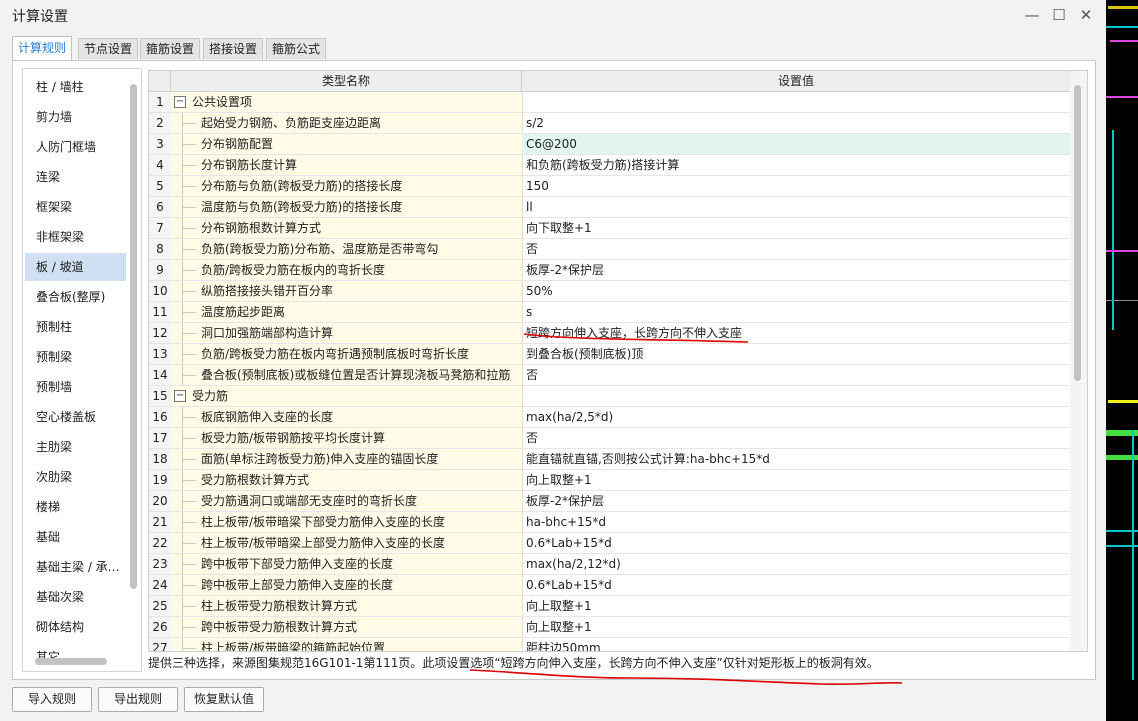 This screenshot has width=1138, height=721. I want to click on table-row: 24 跨中板带上部受力筋伸入支座的长度 0.6*Lab+15*d, so click(609, 585).